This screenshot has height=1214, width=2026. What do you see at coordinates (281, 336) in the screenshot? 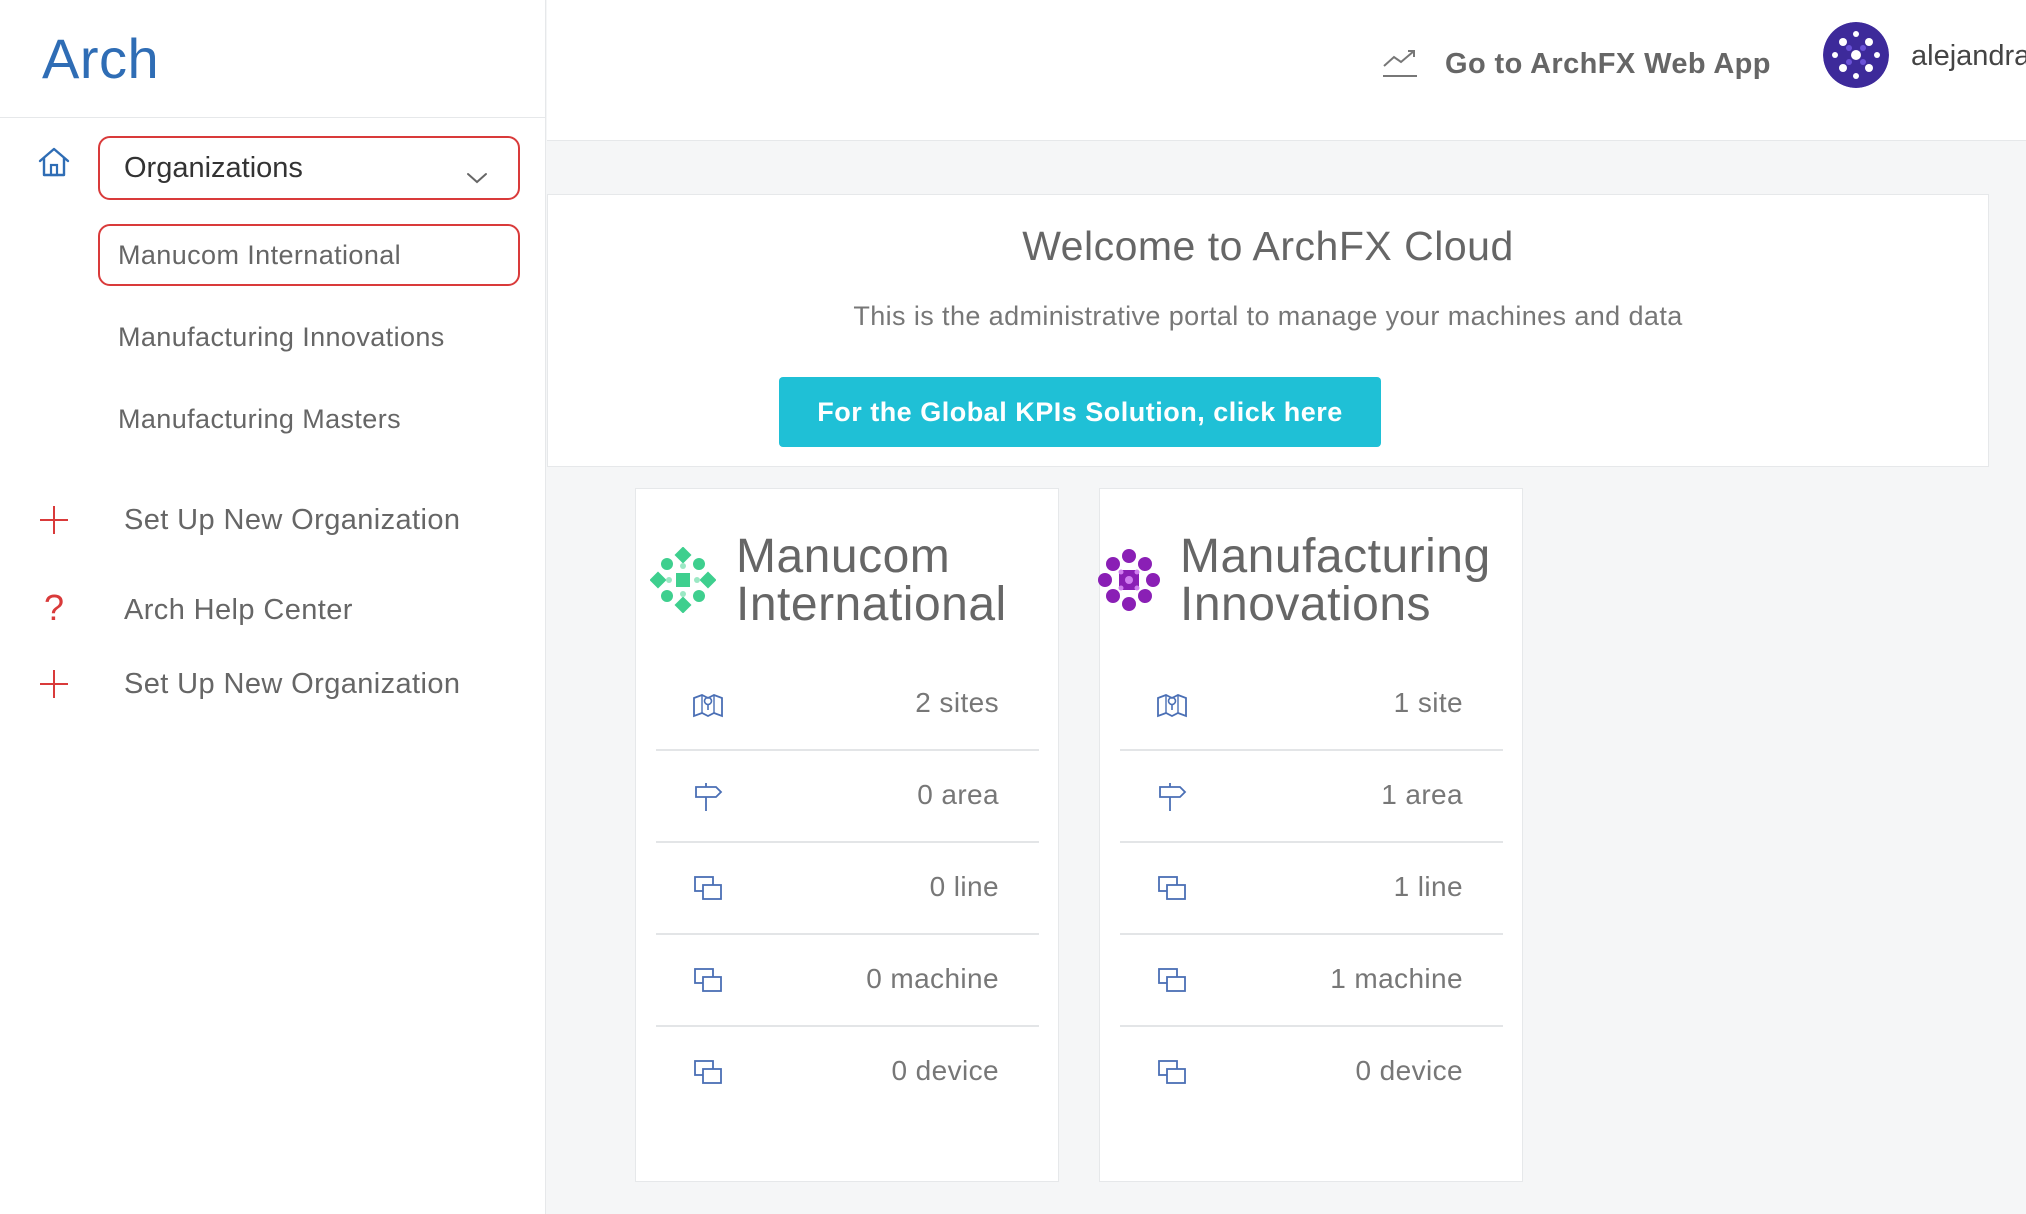
I see `org-item-label: Manufacturing Innovations` at bounding box center [281, 336].